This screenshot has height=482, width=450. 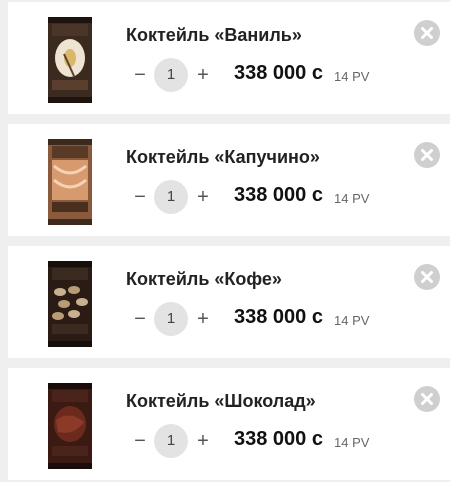 I want to click on product-image-vanilla, so click(x=70, y=60).